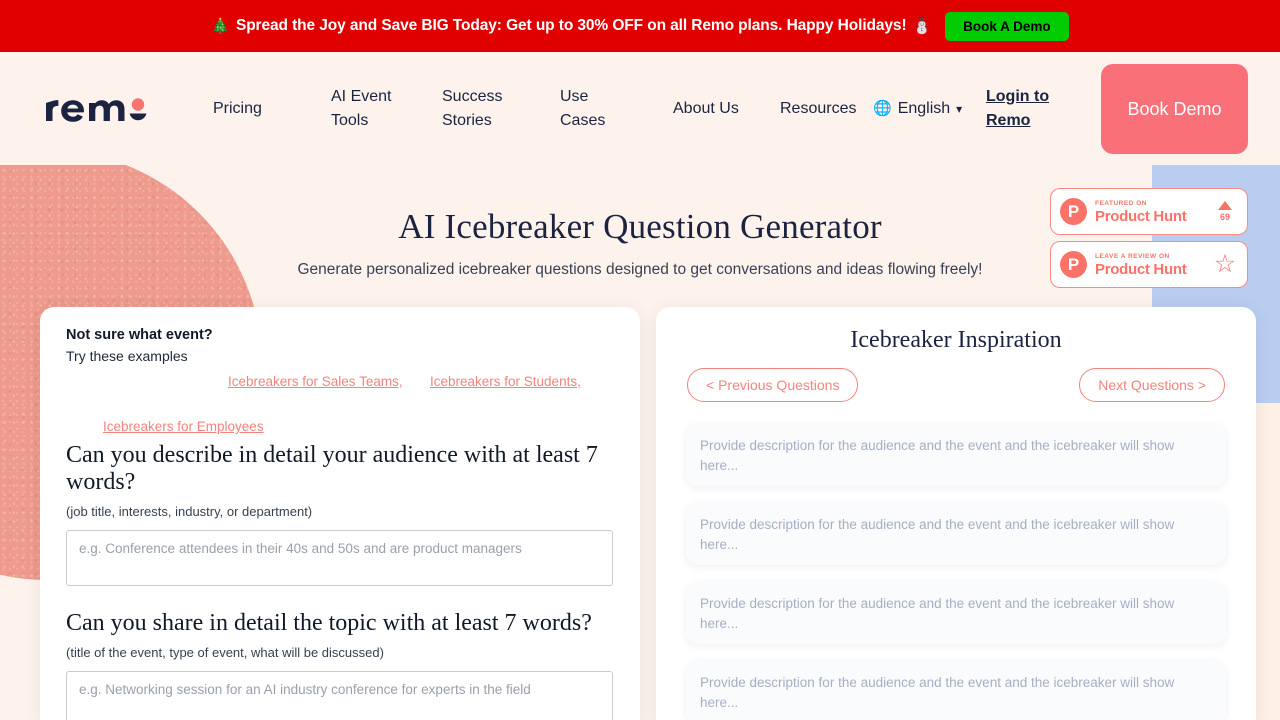  What do you see at coordinates (367, 109) in the screenshot?
I see `nav-item-ai-event-tools: AI Event Tools` at bounding box center [367, 109].